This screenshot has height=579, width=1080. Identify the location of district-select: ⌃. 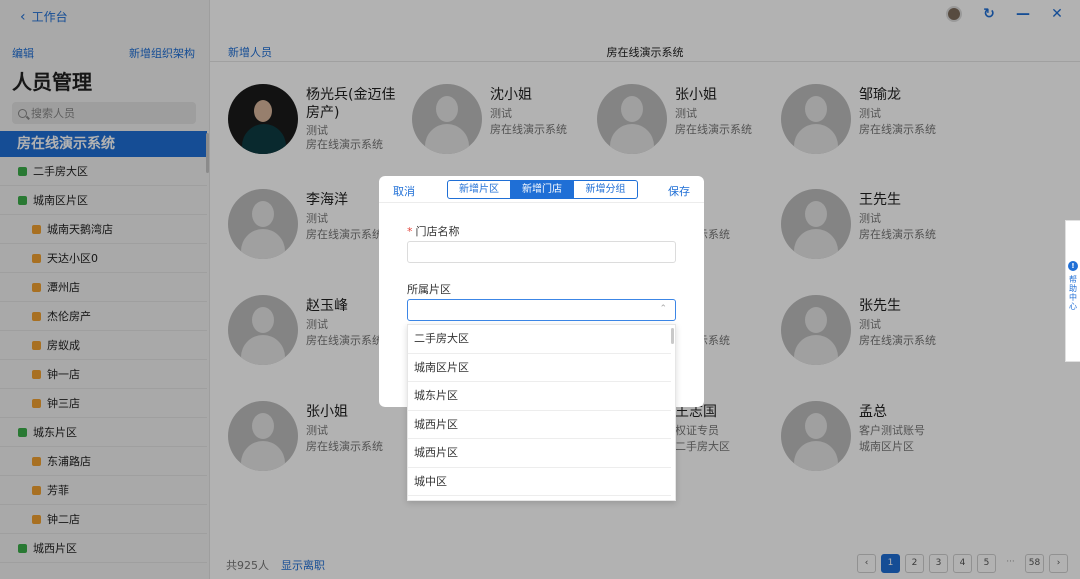
(541, 310).